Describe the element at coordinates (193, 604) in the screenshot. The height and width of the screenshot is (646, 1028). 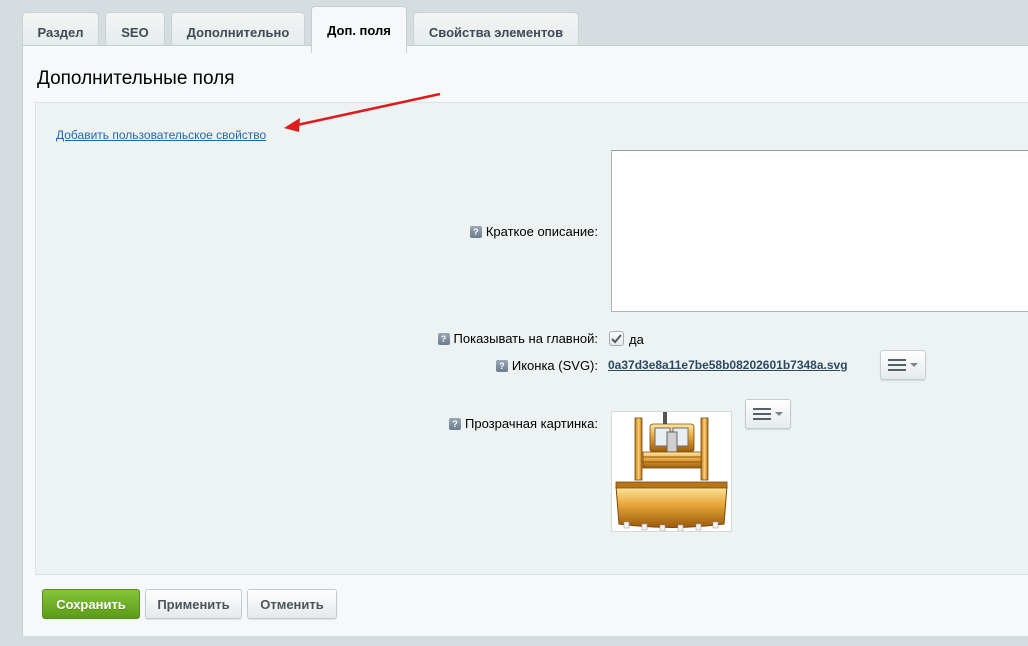
I see `apply-button: Применить` at that location.